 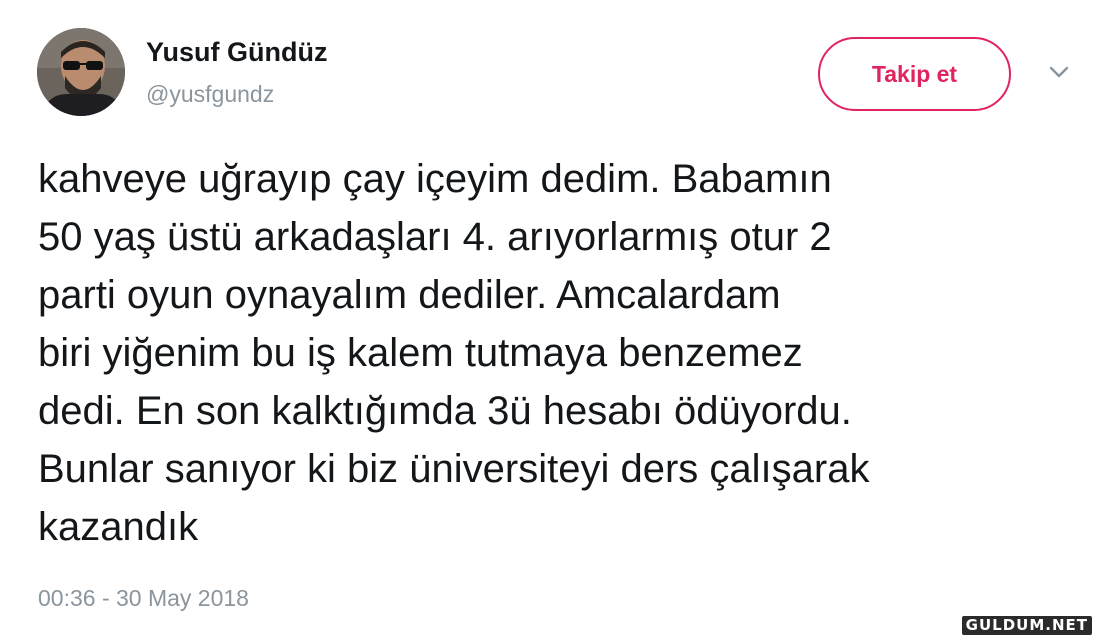 What do you see at coordinates (914, 74) in the screenshot?
I see `follow-button: Takip et` at bounding box center [914, 74].